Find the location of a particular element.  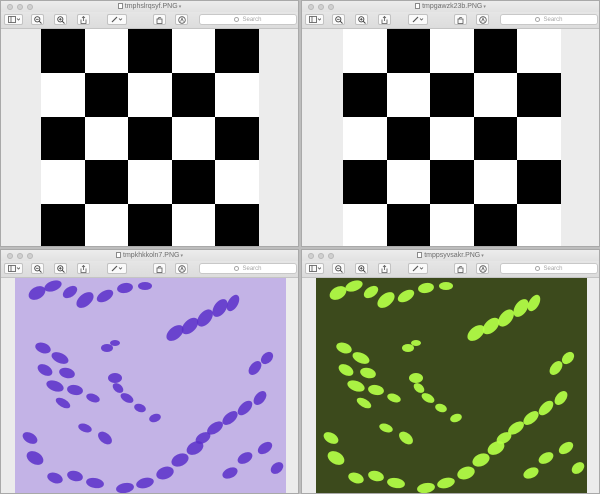

window-title: tmppsyvsakr.PNG▾ is located at coordinates (450, 256).